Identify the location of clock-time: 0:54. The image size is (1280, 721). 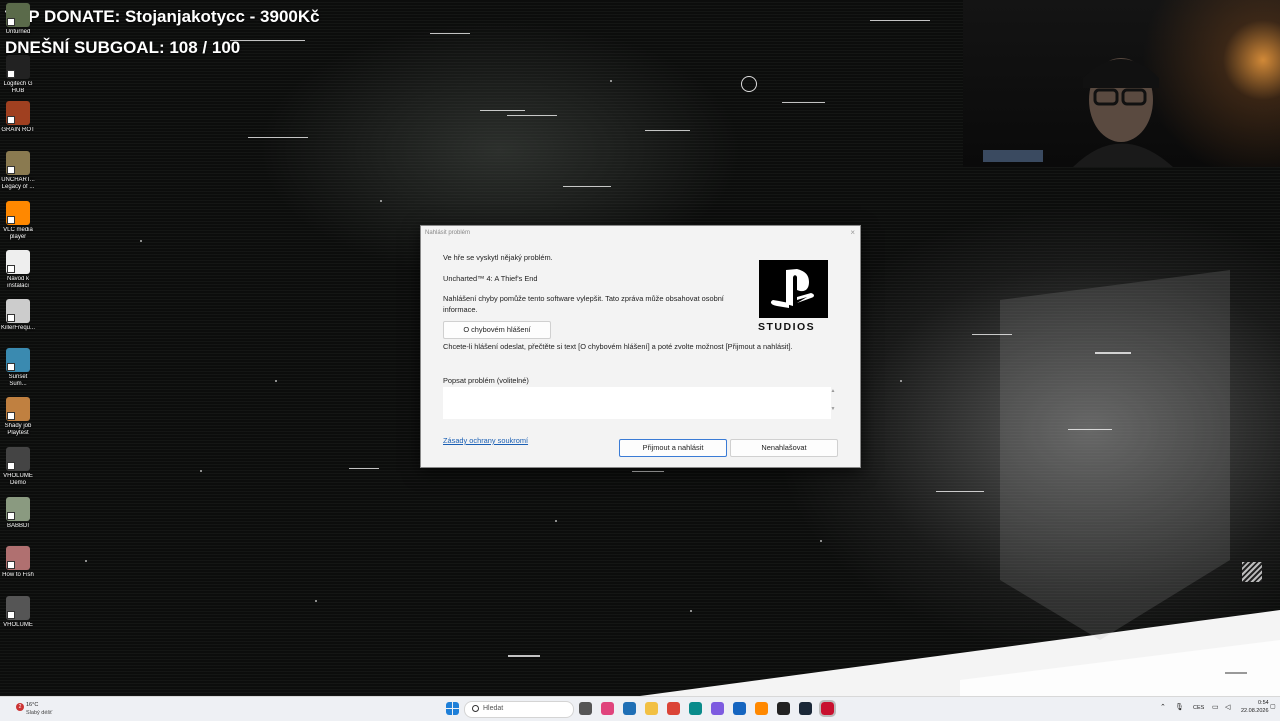
(1263, 703).